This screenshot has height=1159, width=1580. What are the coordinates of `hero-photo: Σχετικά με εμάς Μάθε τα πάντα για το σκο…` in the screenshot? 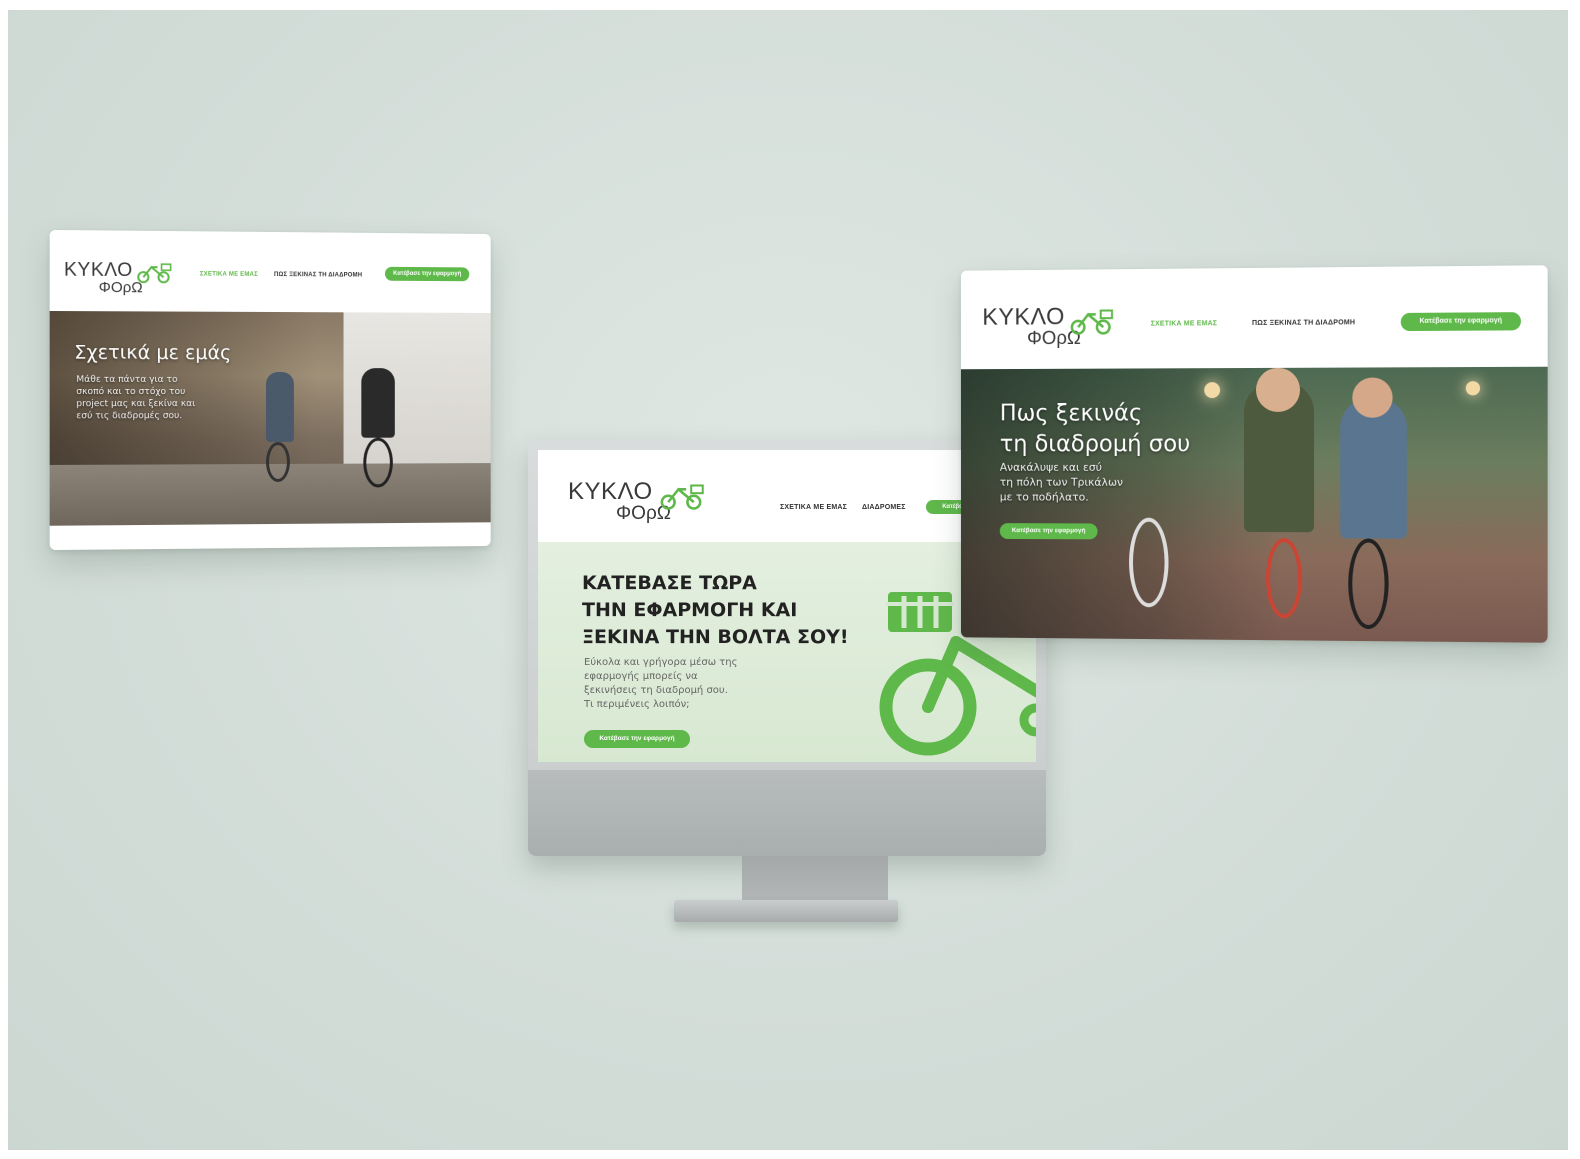 It's located at (270, 418).